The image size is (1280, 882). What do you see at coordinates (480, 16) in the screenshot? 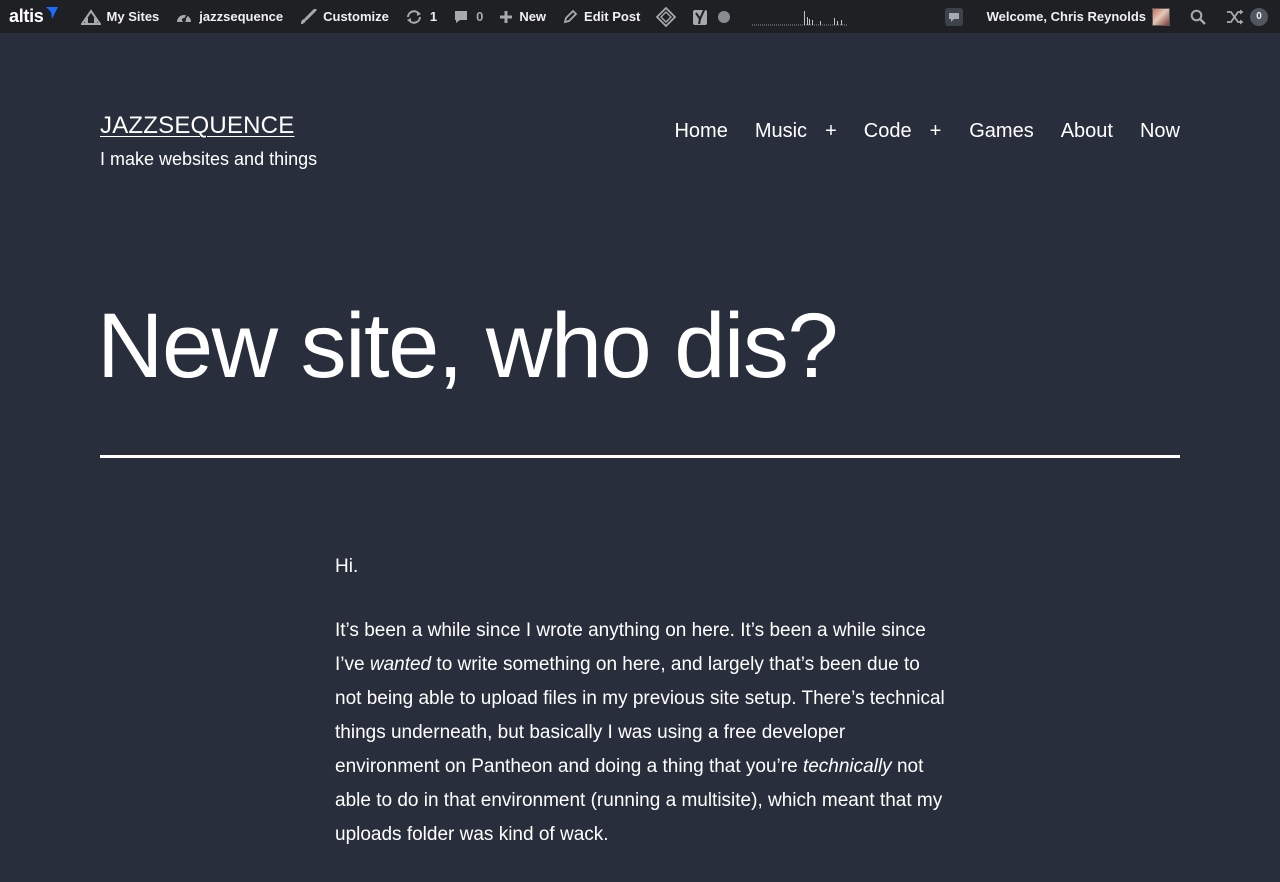
I see `comments-count: 0` at bounding box center [480, 16].